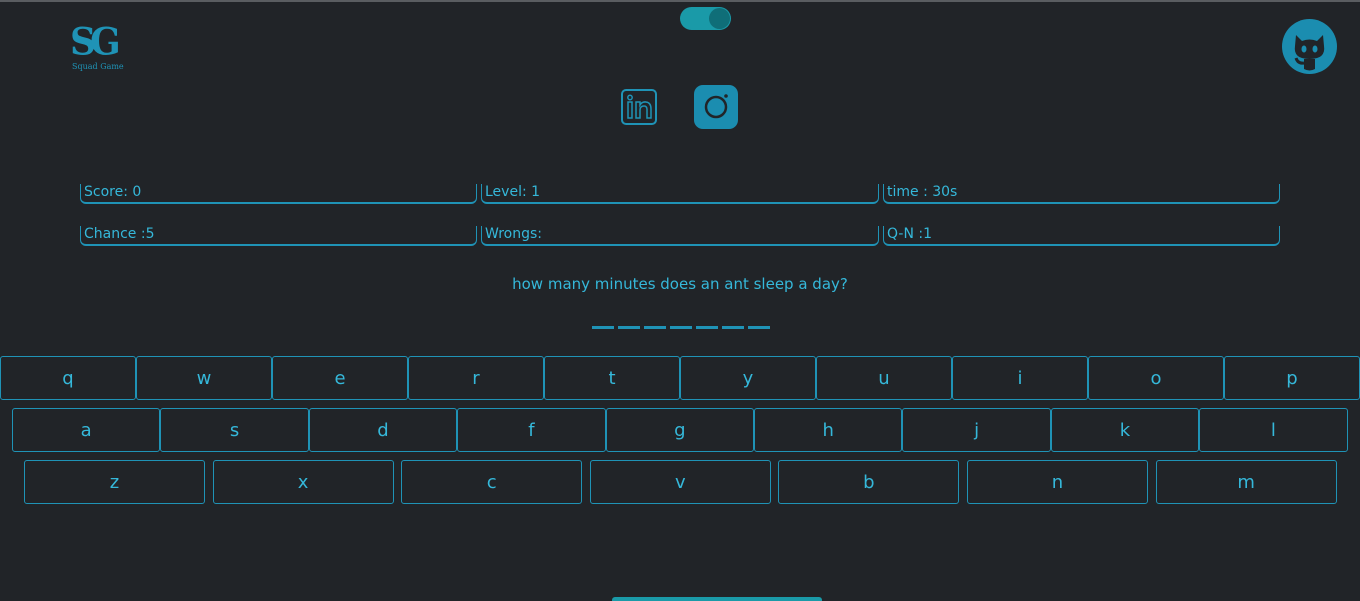  What do you see at coordinates (114, 482) in the screenshot?
I see `key-z: z` at bounding box center [114, 482].